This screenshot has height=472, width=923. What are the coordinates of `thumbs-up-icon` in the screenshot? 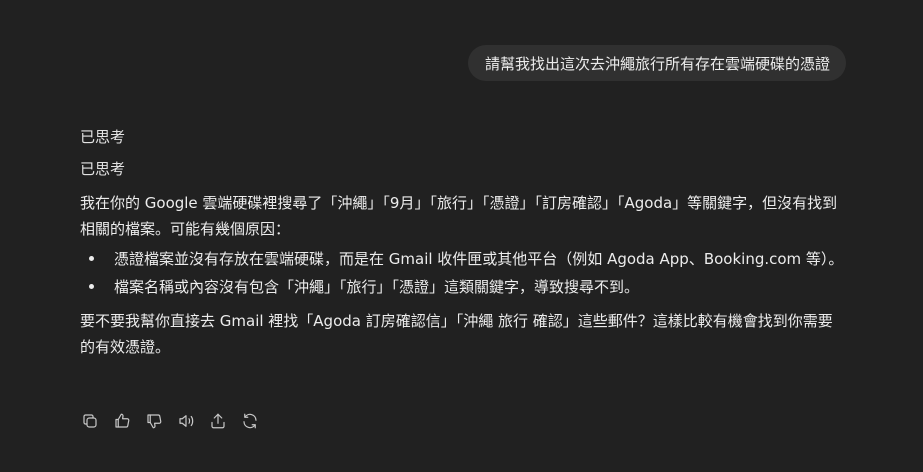 It's located at (121, 420).